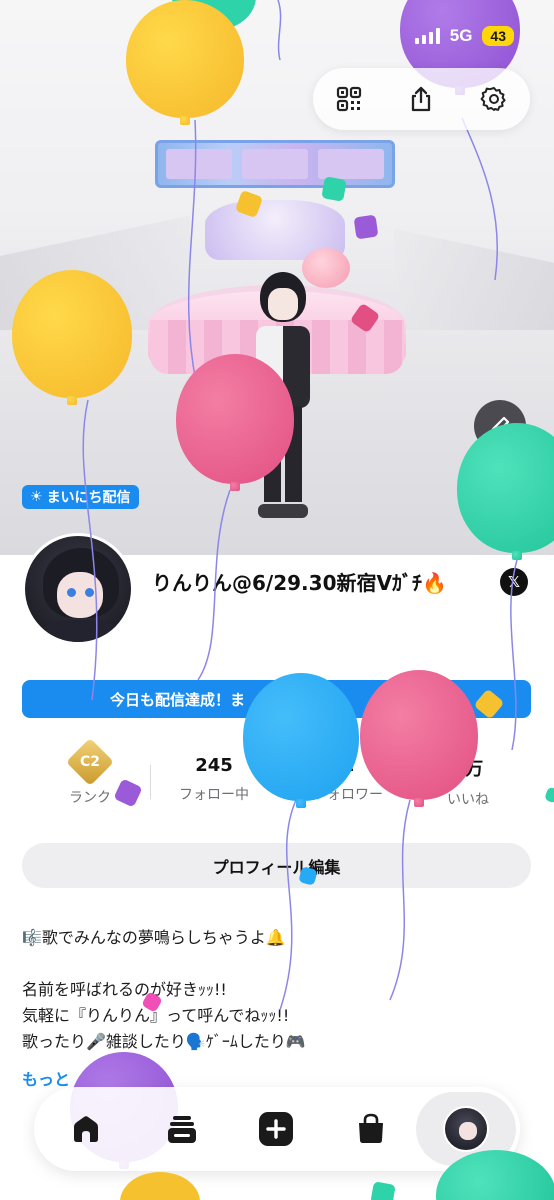 The width and height of the screenshot is (554, 1200). I want to click on profile-toolbar, so click(421, 99).